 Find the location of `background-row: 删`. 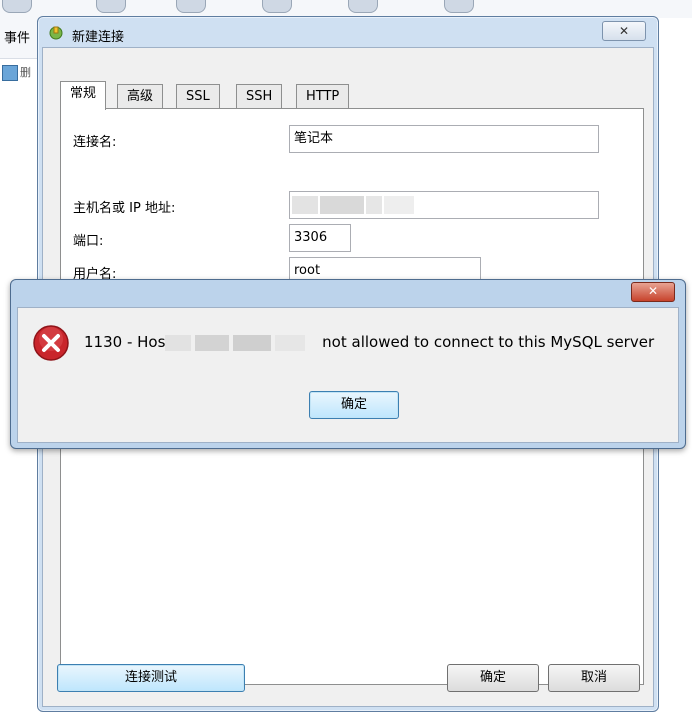

background-row: 删 is located at coordinates (20, 72).